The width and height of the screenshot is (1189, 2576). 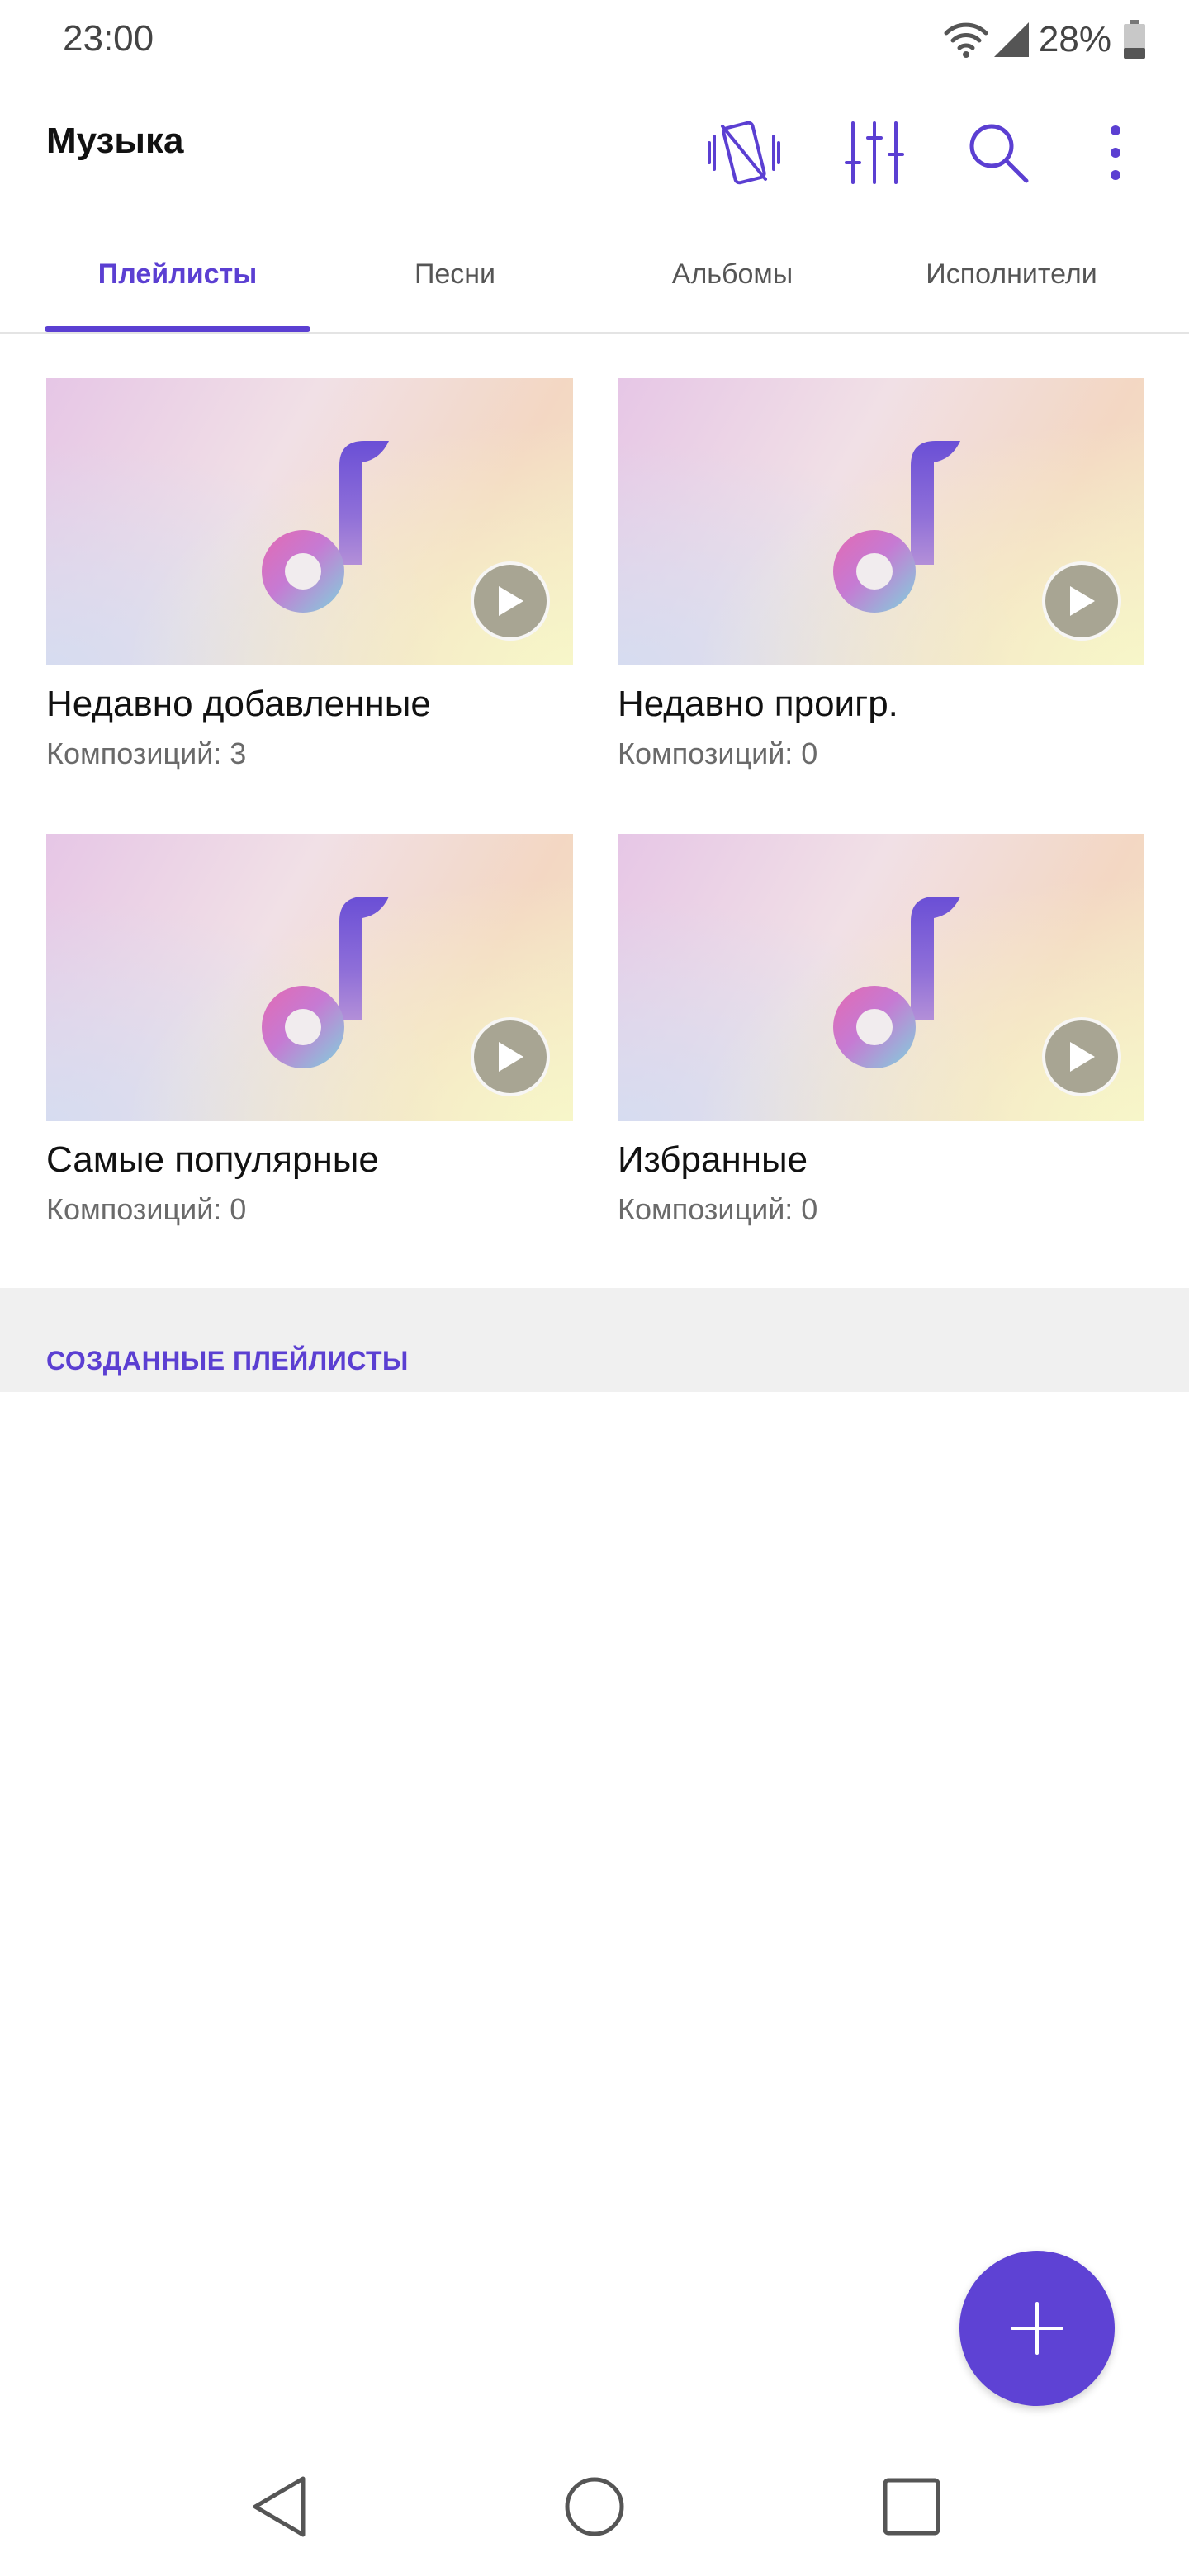 I want to click on app-title: Музыка, so click(x=115, y=141).